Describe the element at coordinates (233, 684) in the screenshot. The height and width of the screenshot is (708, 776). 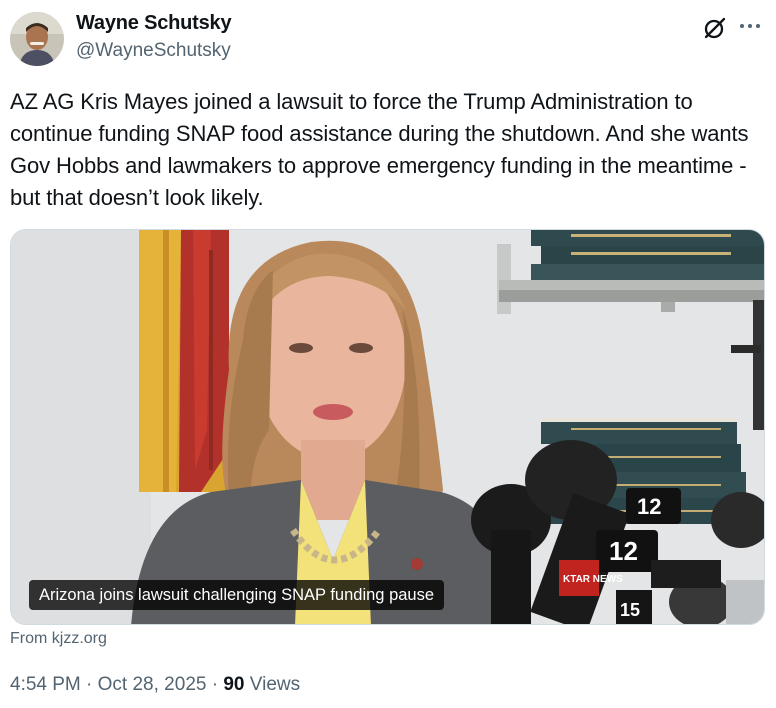
I see `views-count: 90` at that location.